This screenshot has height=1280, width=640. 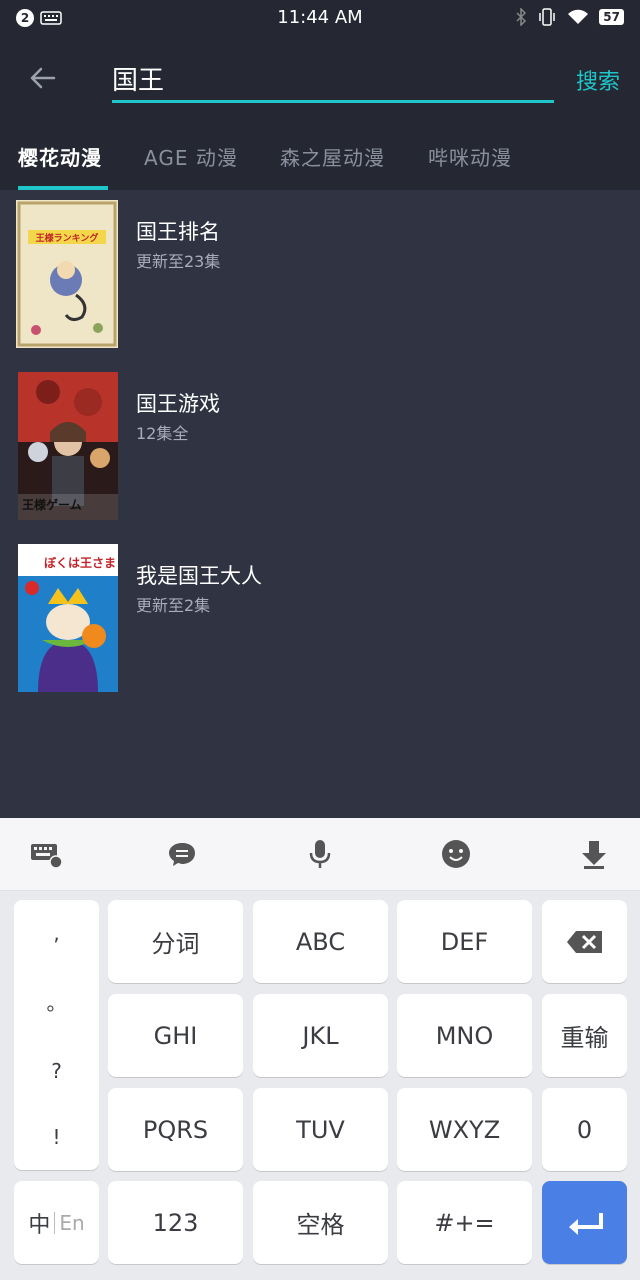 I want to click on active-tab-indicator, so click(x=63, y=188).